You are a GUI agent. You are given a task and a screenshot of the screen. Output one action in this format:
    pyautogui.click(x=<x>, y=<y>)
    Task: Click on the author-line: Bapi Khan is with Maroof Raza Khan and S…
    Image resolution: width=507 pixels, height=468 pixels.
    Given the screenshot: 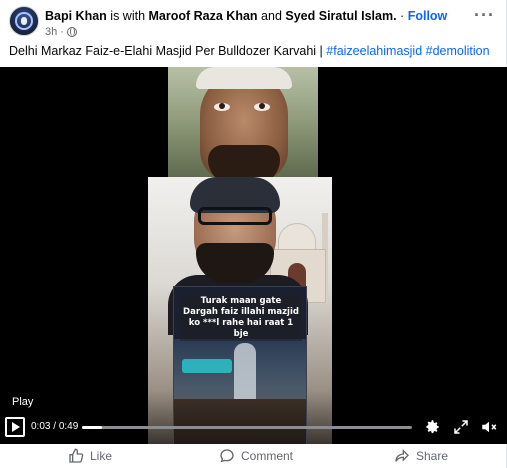 What is the action you would take?
    pyautogui.click(x=246, y=16)
    